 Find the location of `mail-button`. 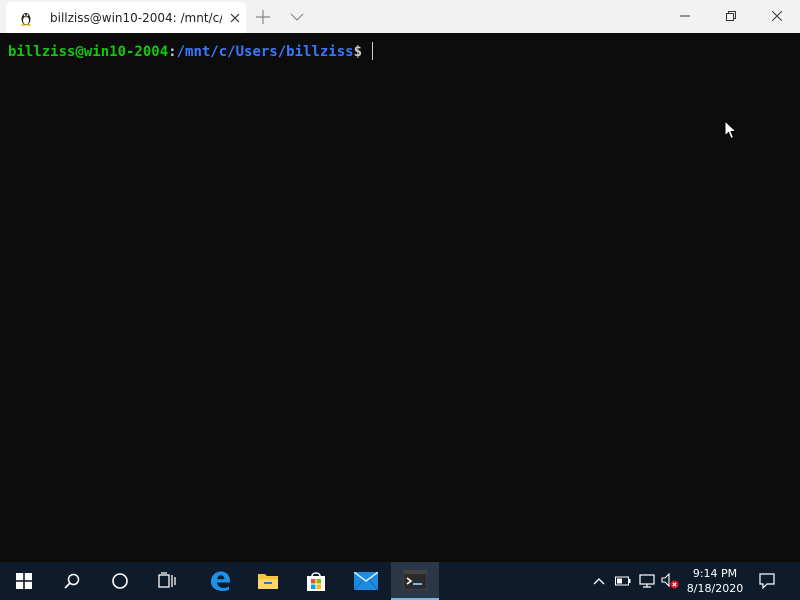

mail-button is located at coordinates (366, 581).